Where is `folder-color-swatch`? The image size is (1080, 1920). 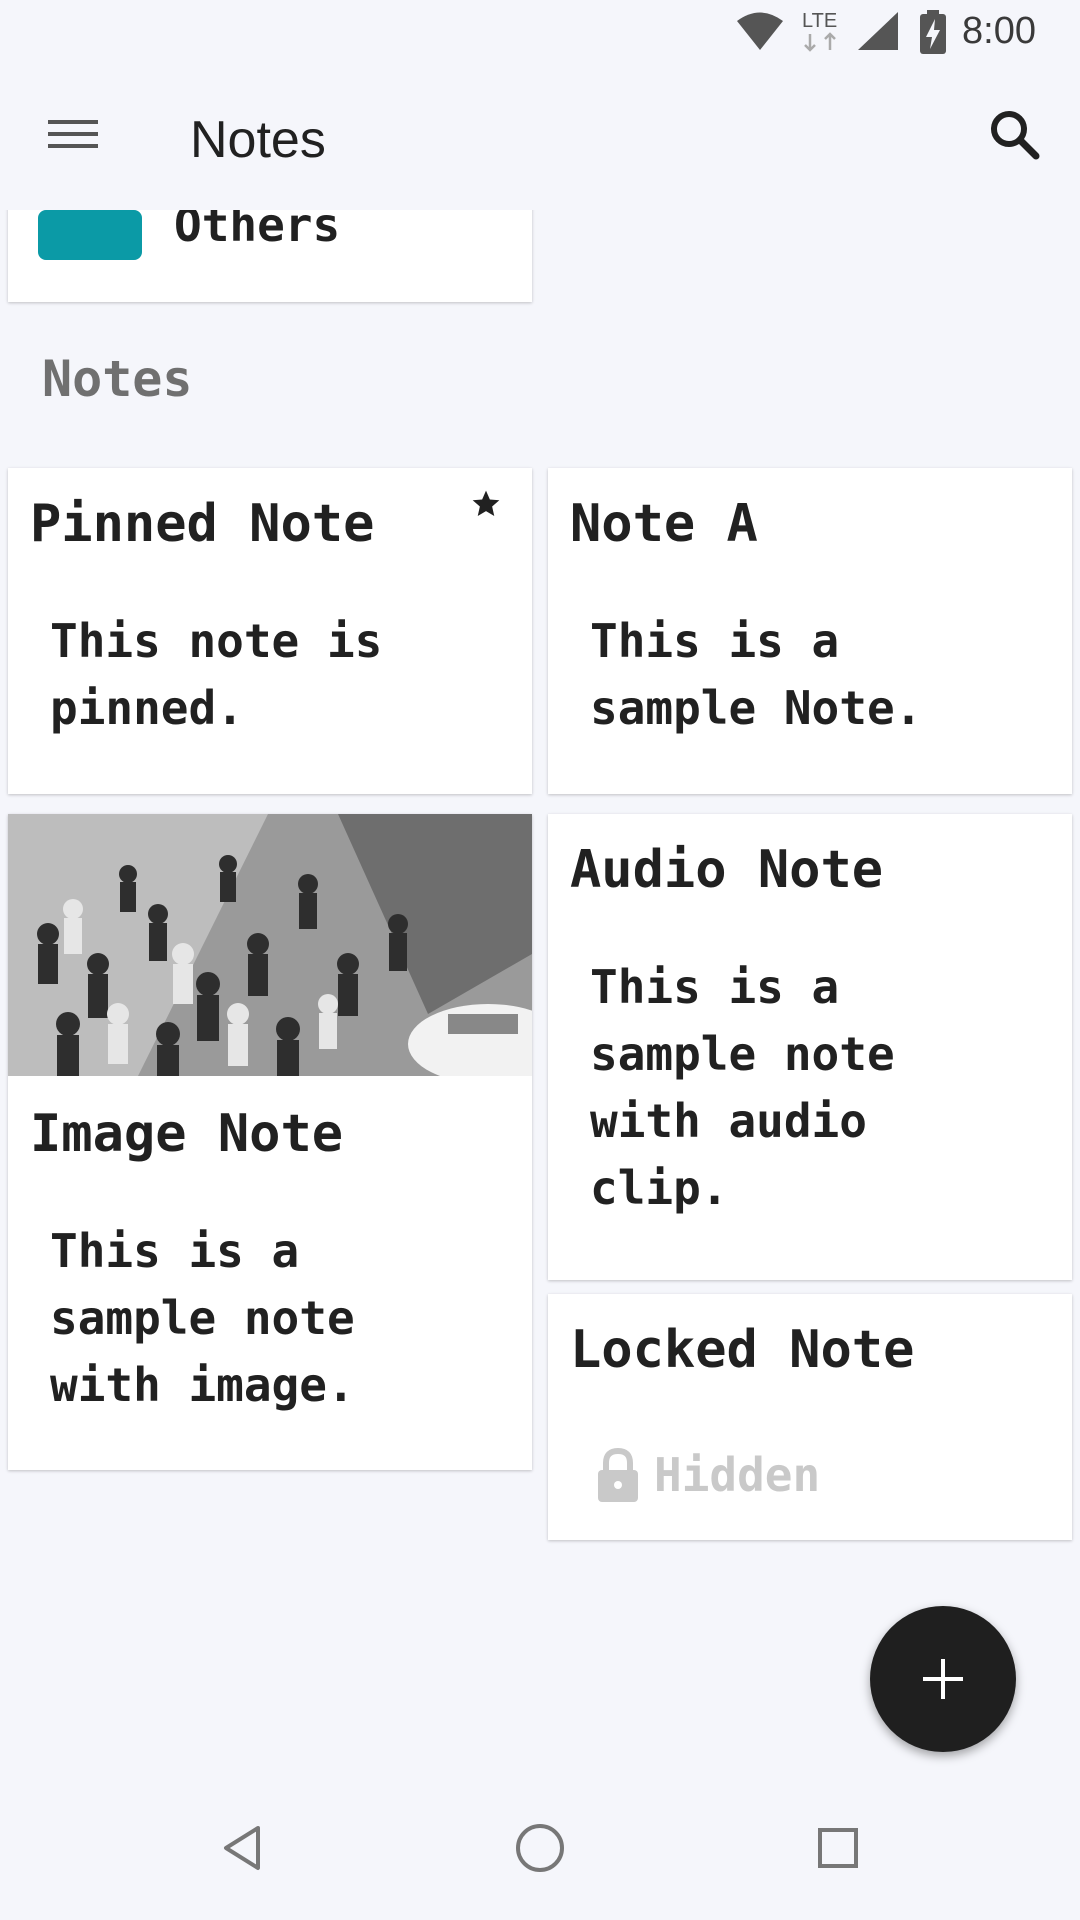
folder-color-swatch is located at coordinates (90, 235).